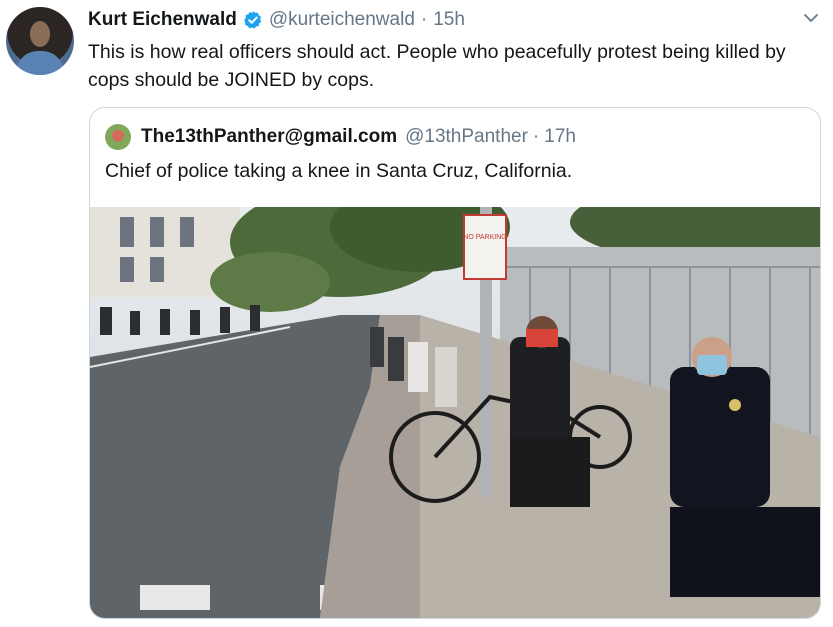 The height and width of the screenshot is (627, 833). I want to click on author-avatar, so click(40, 41).